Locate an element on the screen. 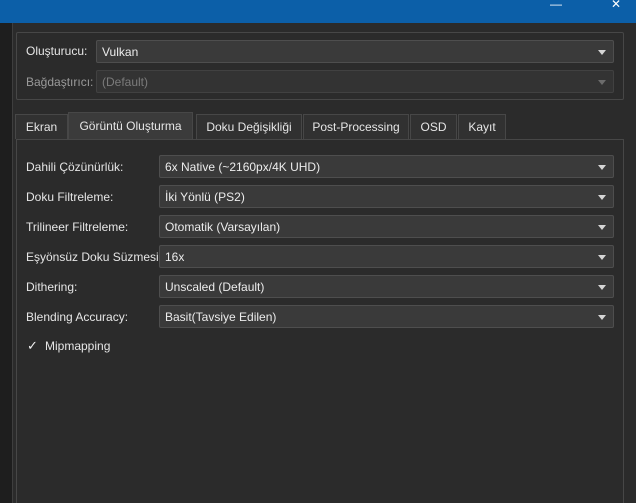 The height and width of the screenshot is (503, 636). tab-osd: OSD is located at coordinates (433, 126).